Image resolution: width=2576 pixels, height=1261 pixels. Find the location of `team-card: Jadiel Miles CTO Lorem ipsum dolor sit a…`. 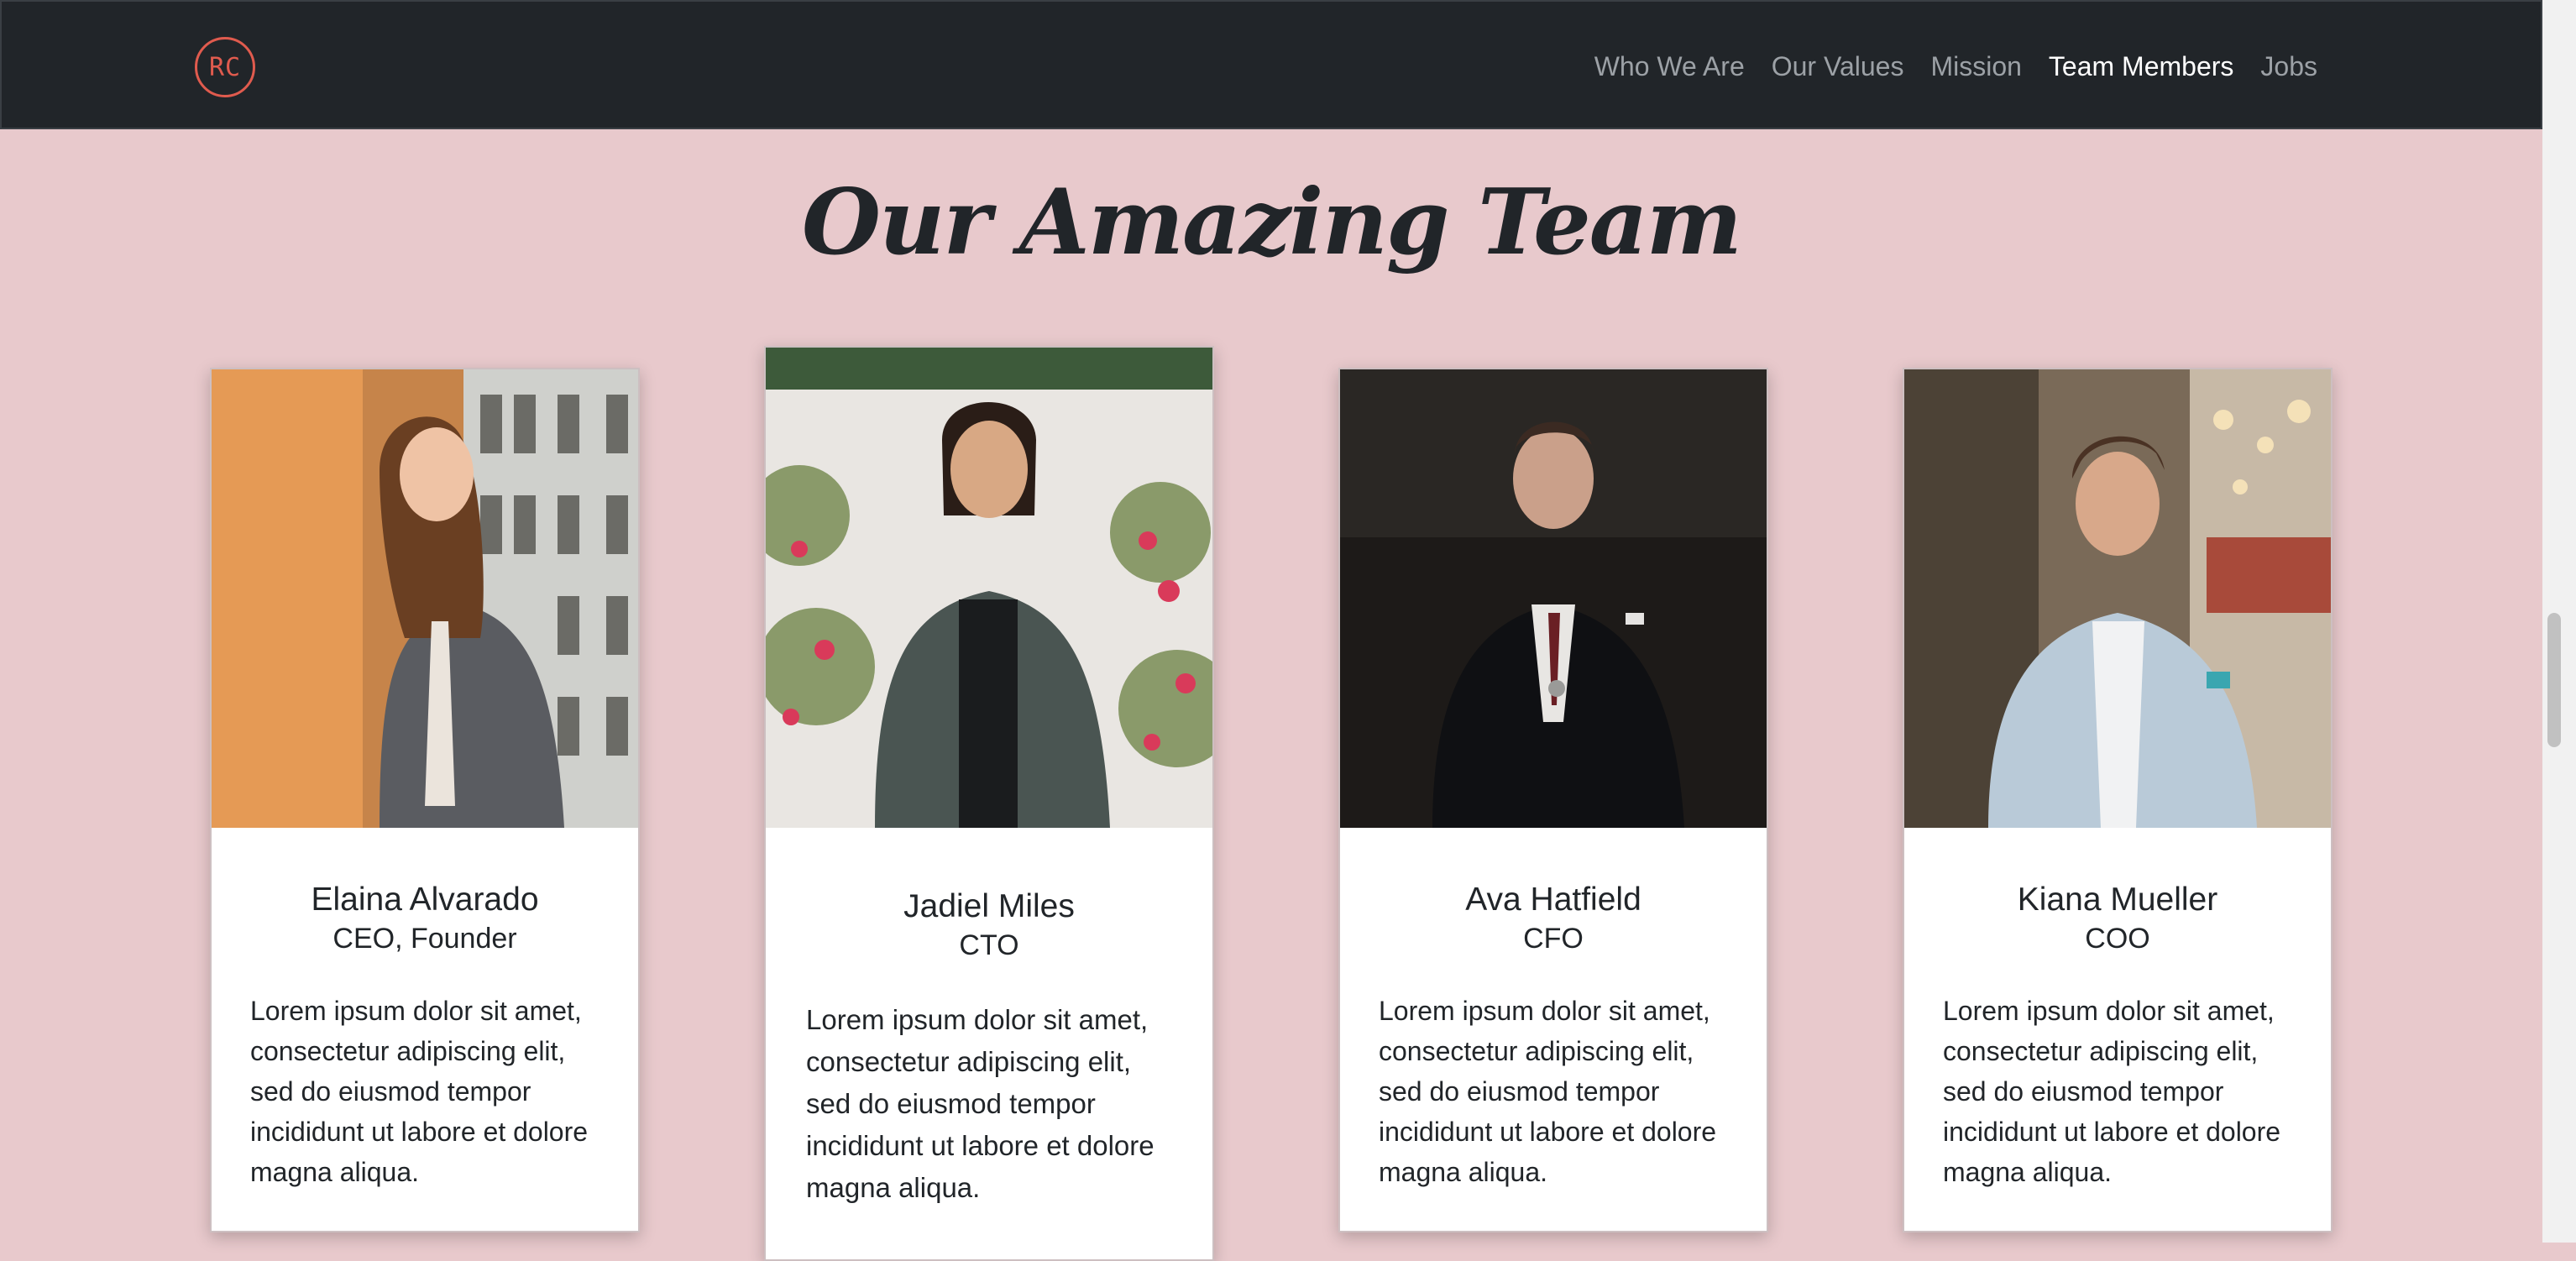

team-card: Jadiel Miles CTO Lorem ipsum dolor sit a… is located at coordinates (989, 803).